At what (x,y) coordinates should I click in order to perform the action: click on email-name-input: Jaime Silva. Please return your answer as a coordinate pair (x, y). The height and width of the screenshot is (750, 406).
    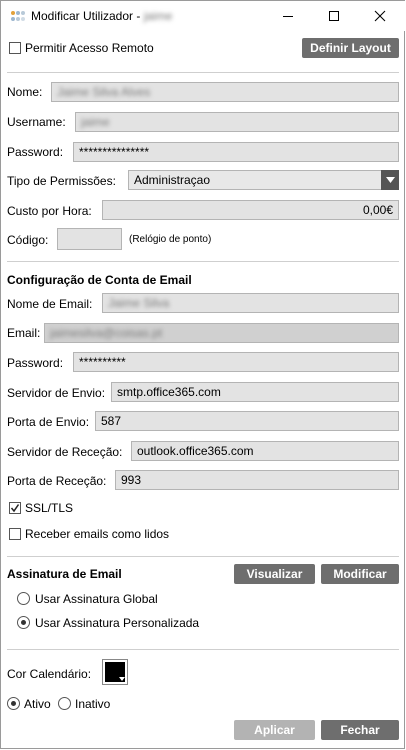
    Looking at the image, I should click on (250, 303).